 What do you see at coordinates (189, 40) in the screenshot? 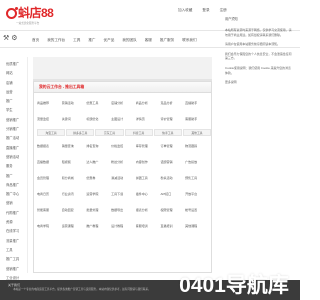
I see `nav-item: 联系我们` at bounding box center [189, 40].